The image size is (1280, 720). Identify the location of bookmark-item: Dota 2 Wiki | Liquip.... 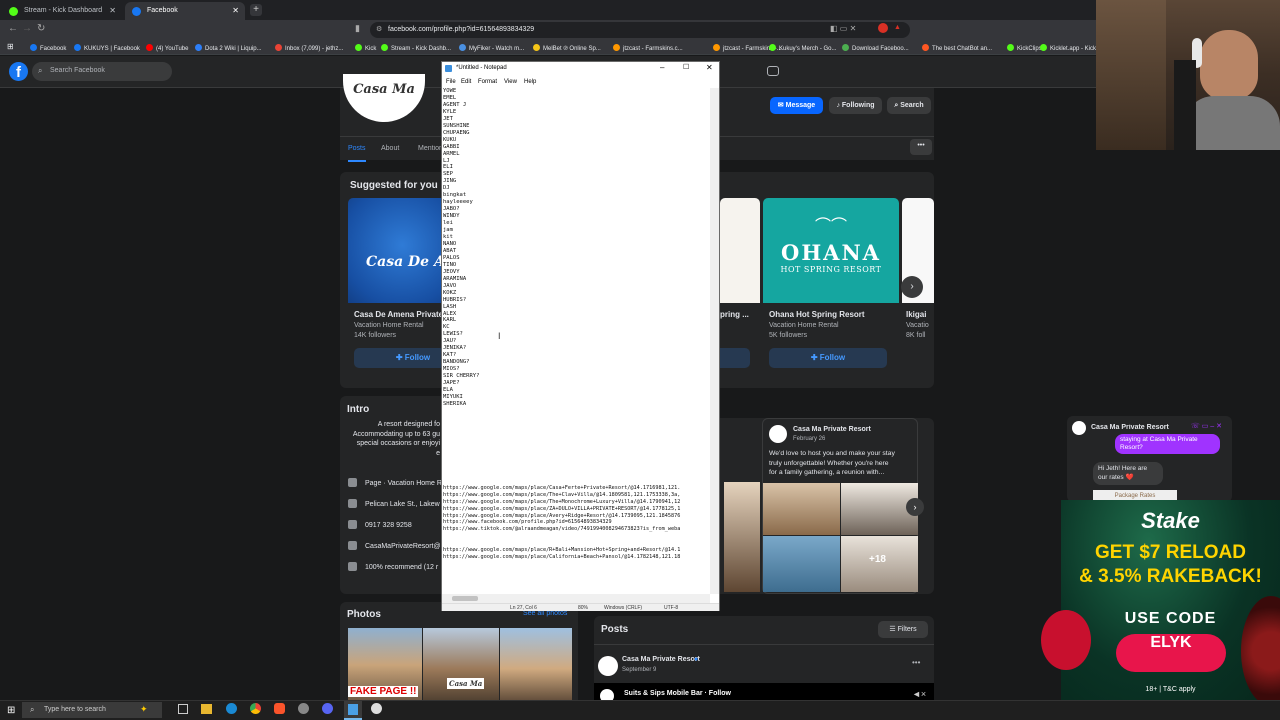
(228, 48).